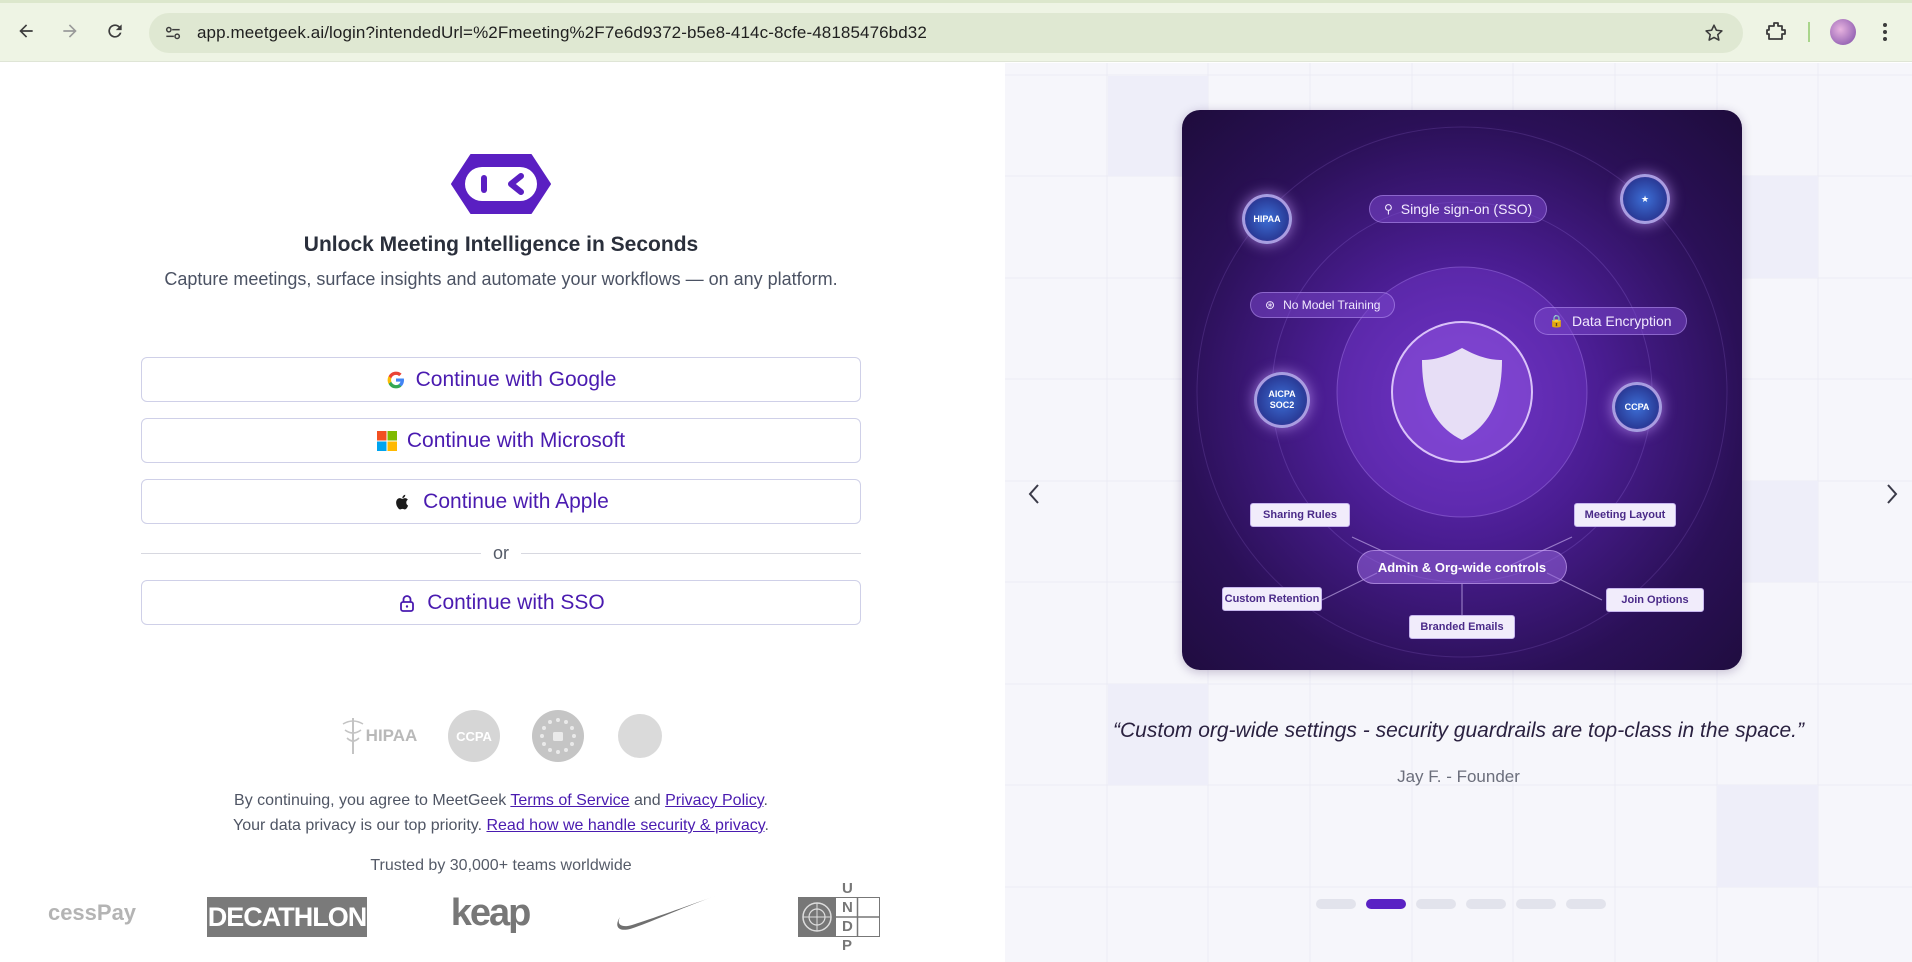 The width and height of the screenshot is (1912, 962). Describe the element at coordinates (1272, 599) in the screenshot. I see `custom-retention-tag: Custom Retention` at that location.